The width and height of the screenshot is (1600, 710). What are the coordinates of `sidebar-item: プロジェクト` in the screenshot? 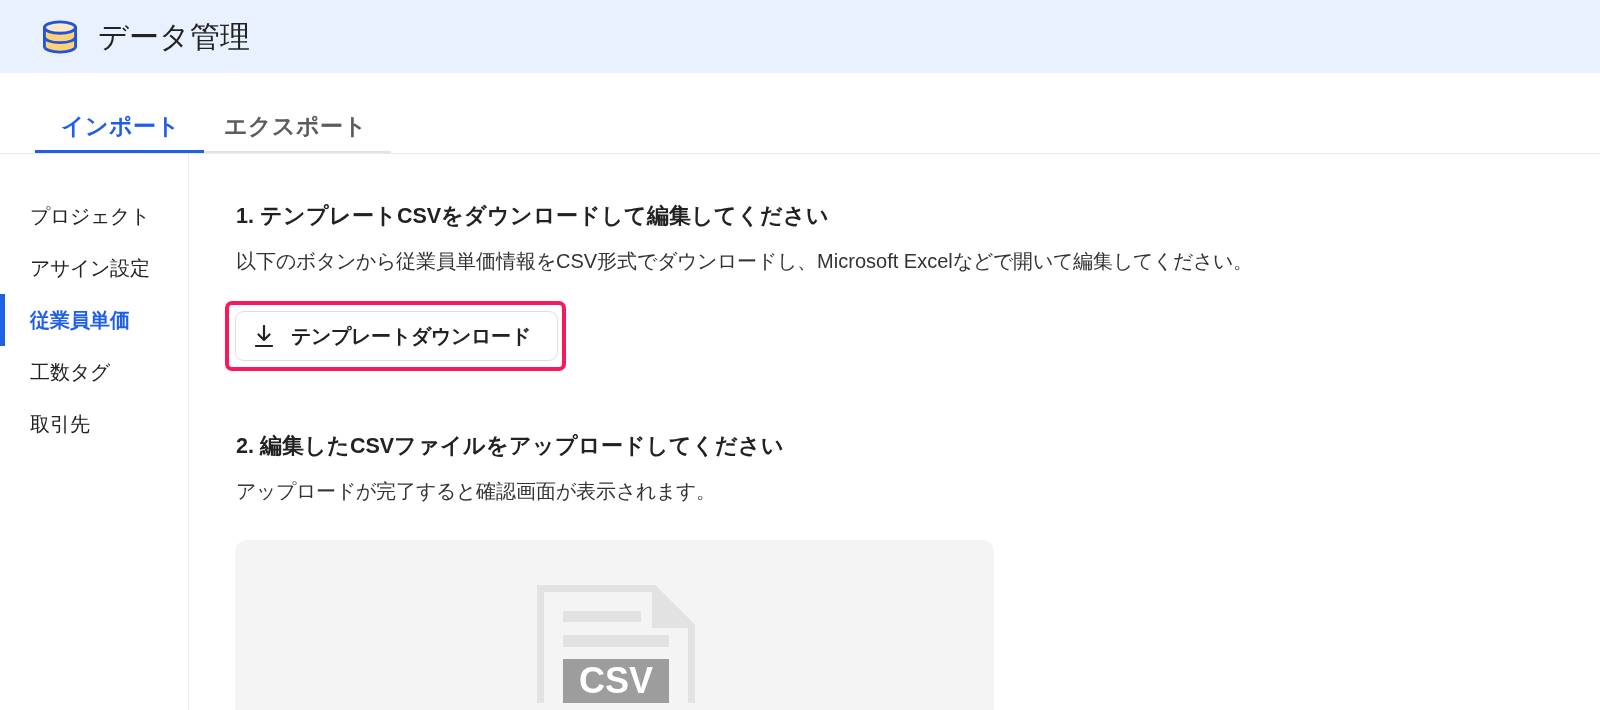 It's located at (94, 216).